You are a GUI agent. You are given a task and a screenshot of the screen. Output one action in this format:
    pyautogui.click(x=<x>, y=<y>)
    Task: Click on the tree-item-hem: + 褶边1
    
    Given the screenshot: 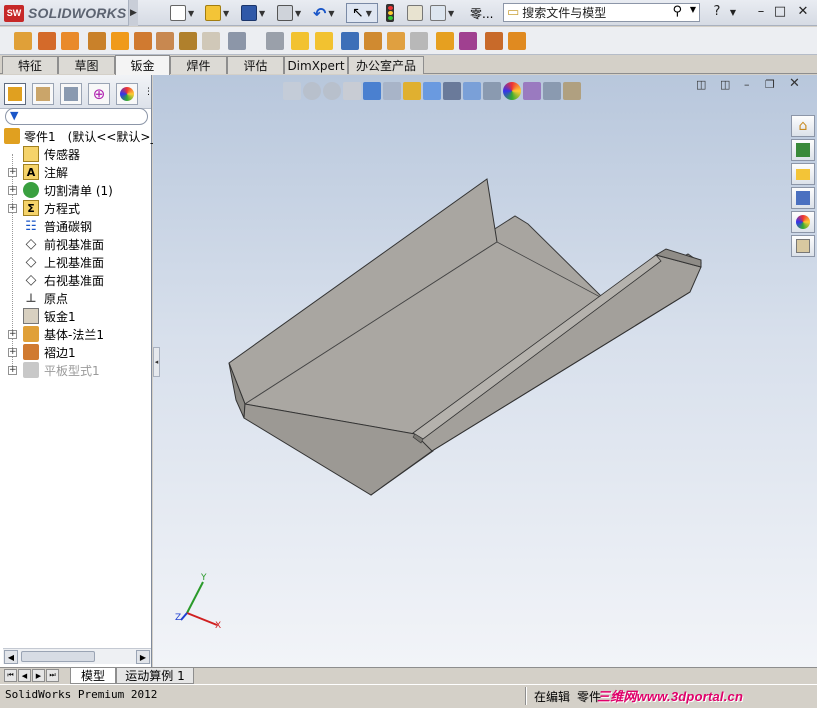 What is the action you would take?
    pyautogui.click(x=75, y=352)
    